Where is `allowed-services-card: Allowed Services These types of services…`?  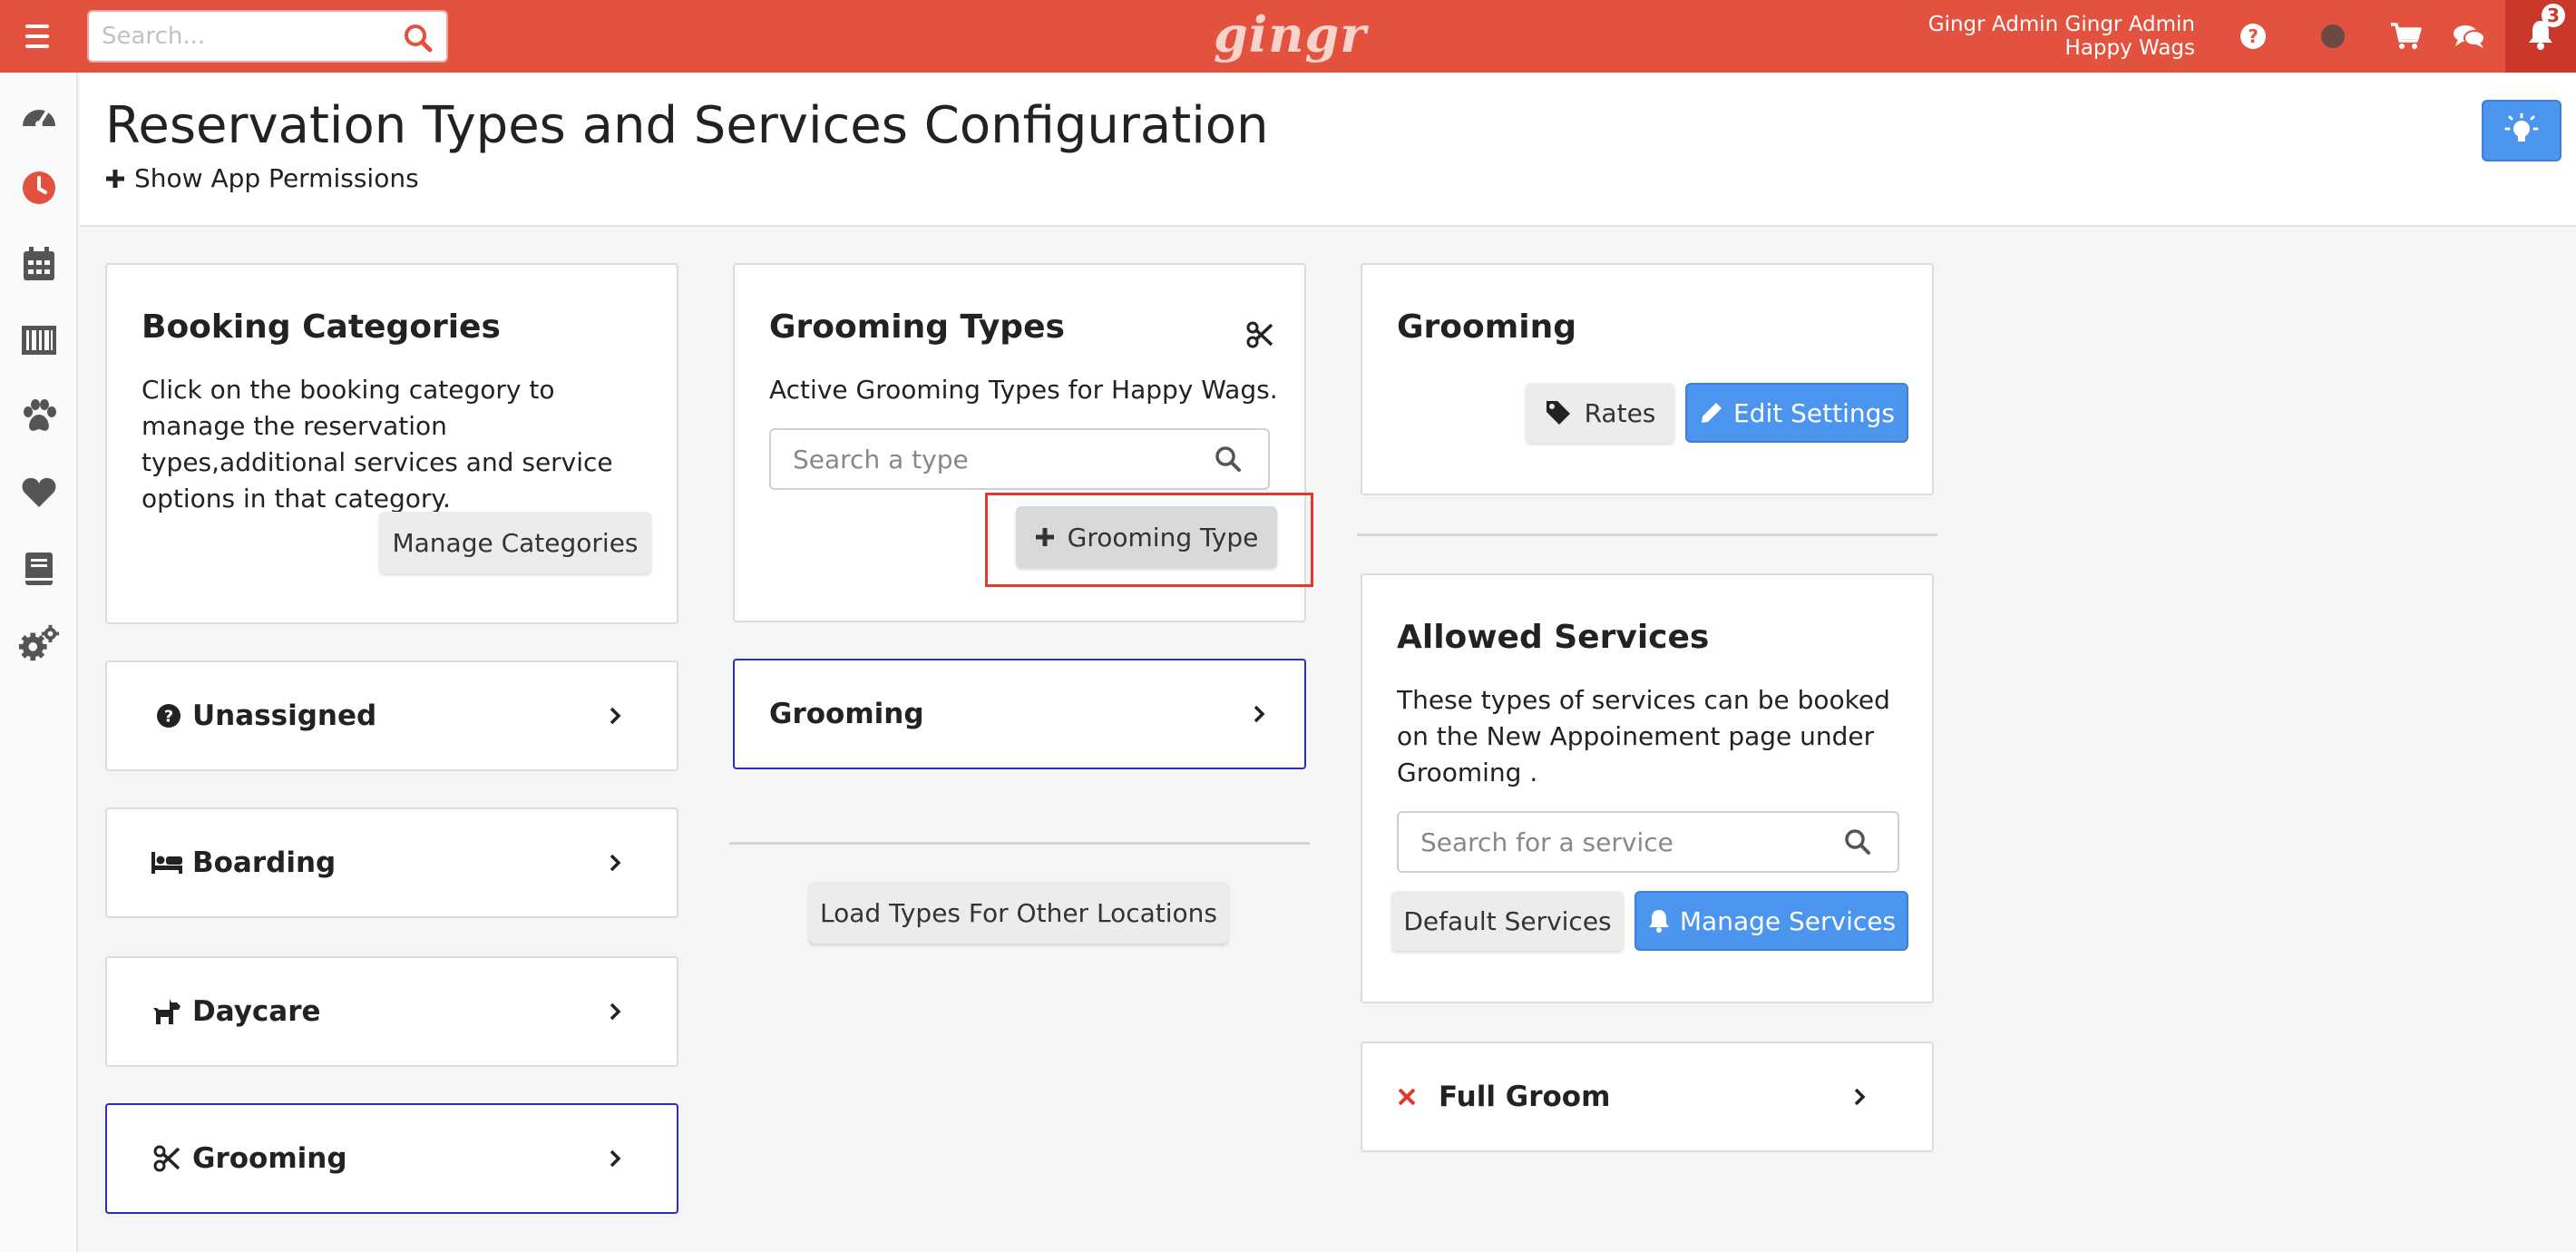 allowed-services-card: Allowed Services These types of services… is located at coordinates (1647, 788).